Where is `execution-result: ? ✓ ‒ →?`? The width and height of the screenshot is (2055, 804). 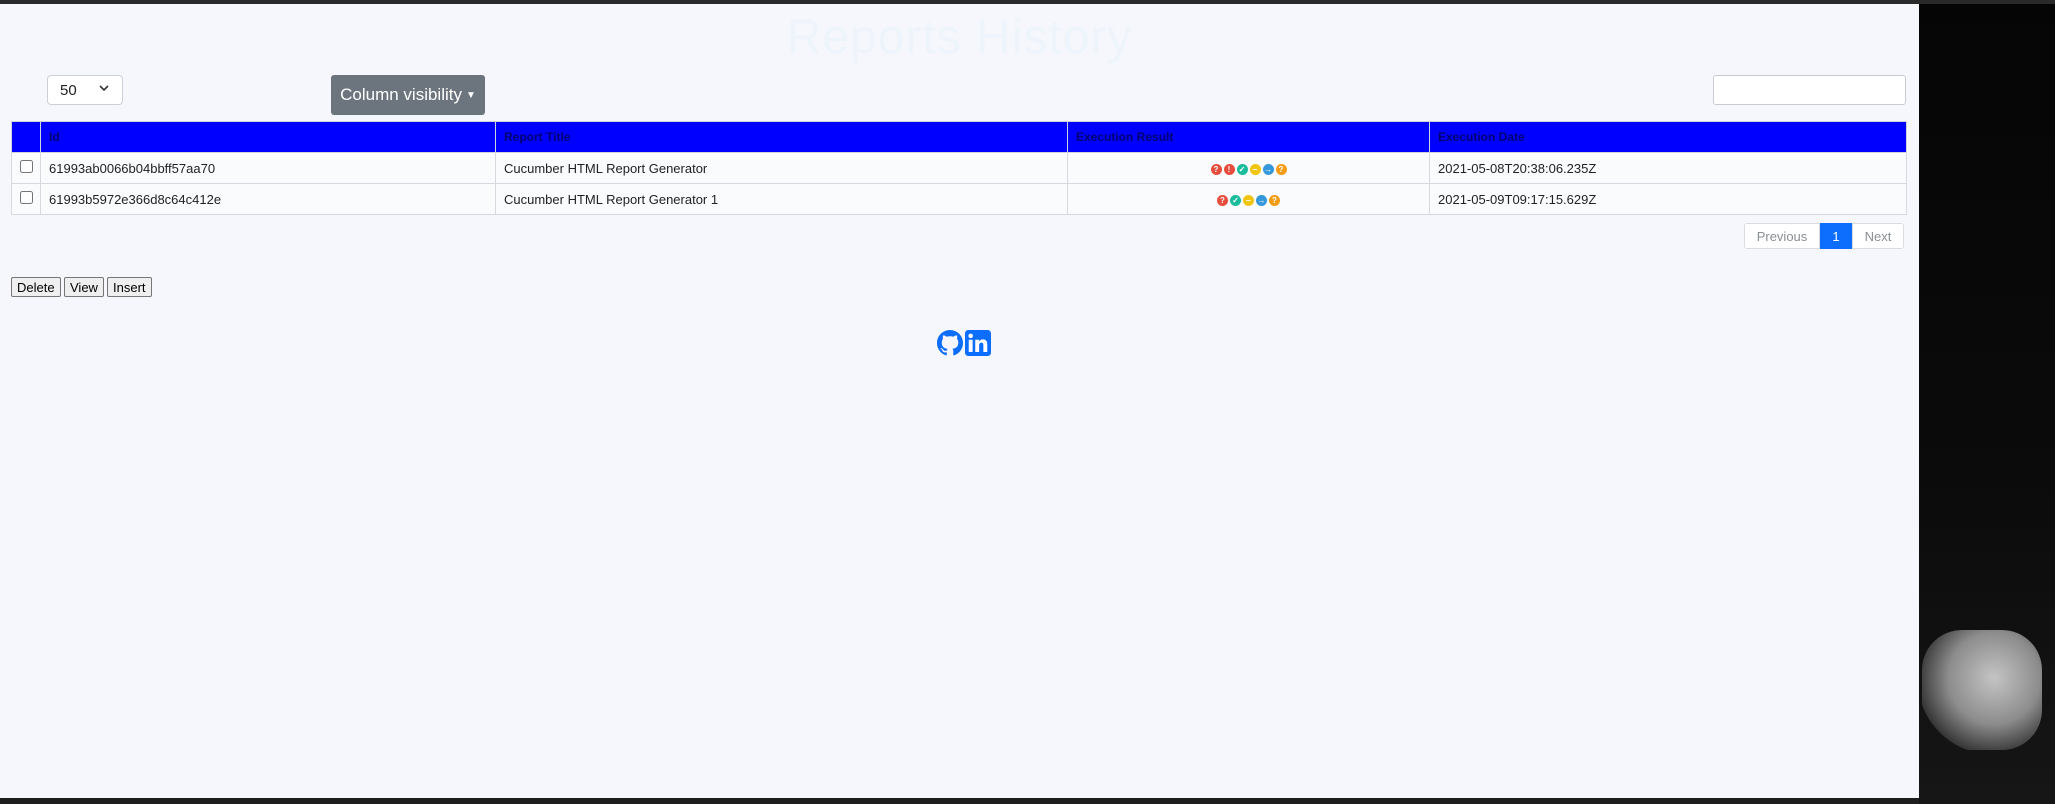 execution-result: ? ✓ ‒ →? is located at coordinates (1248, 199).